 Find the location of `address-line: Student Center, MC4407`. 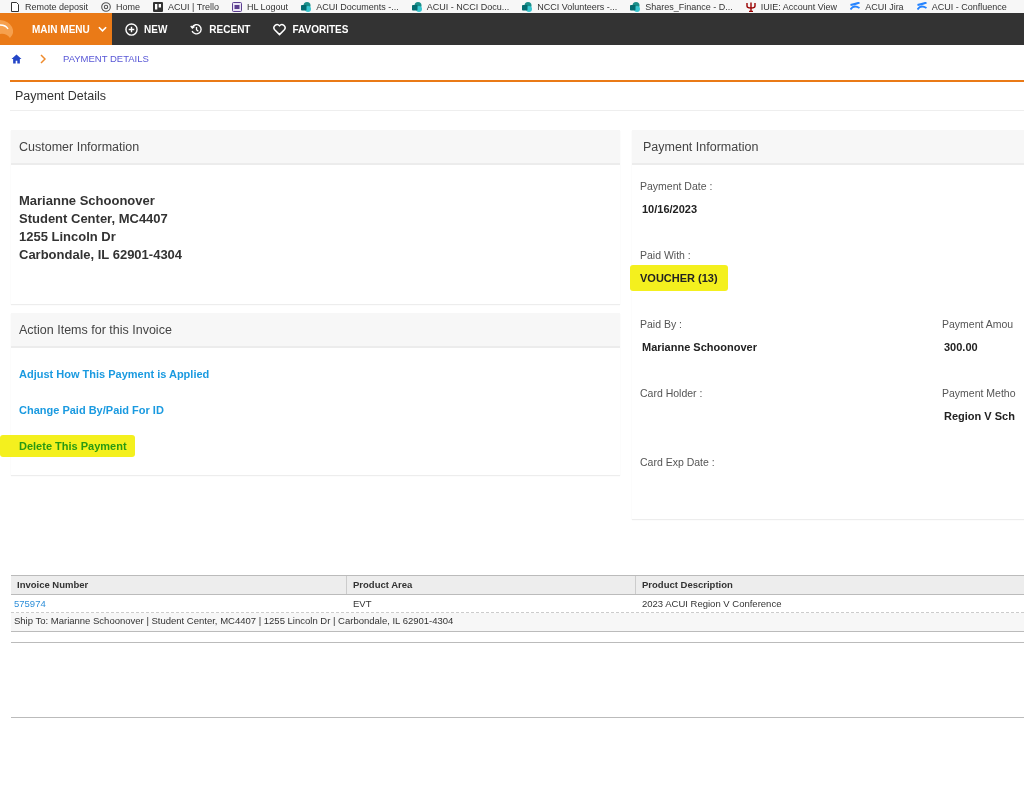

address-line: Student Center, MC4407 is located at coordinates (94, 219).